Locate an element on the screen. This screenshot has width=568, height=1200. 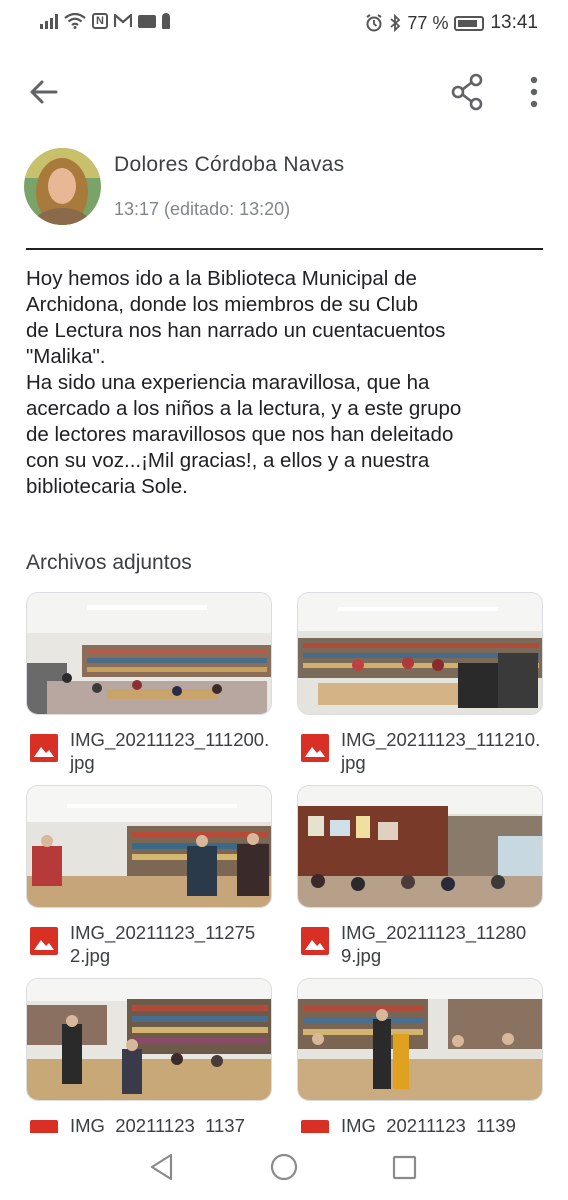
attachment-tile: IMG_20211123_1139 is located at coordinates (420, 1063).